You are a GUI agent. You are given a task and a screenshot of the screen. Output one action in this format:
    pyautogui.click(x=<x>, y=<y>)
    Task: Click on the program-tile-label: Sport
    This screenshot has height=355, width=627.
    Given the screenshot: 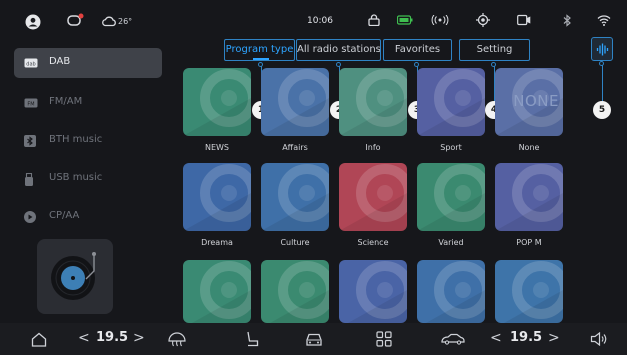 What is the action you would take?
    pyautogui.click(x=451, y=147)
    